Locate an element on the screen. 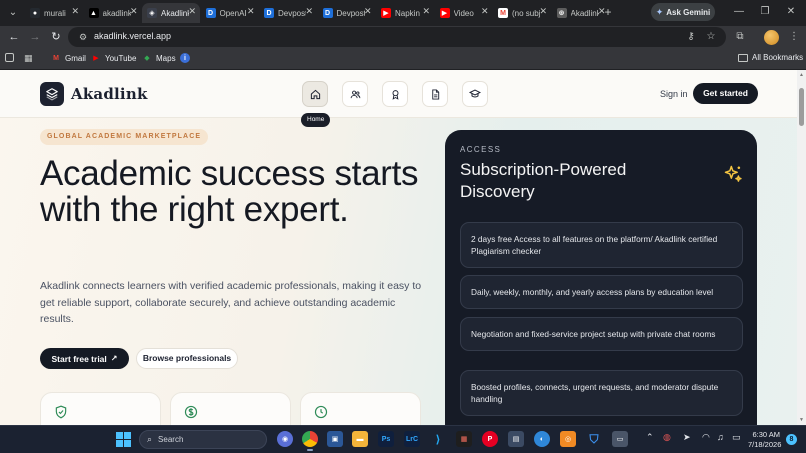 The image size is (806, 453). photoshop-icon: Ps is located at coordinates (386, 439).